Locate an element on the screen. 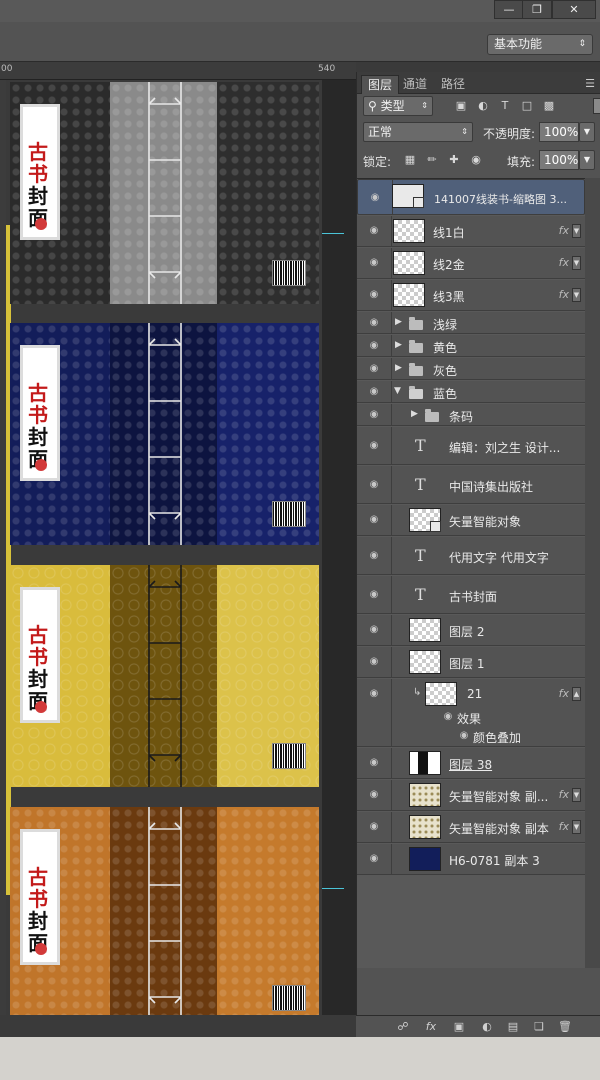 The image size is (600, 1080). layer-row: ◉ 矢量智能对象 副本 fx ▼ is located at coordinates (471, 827).